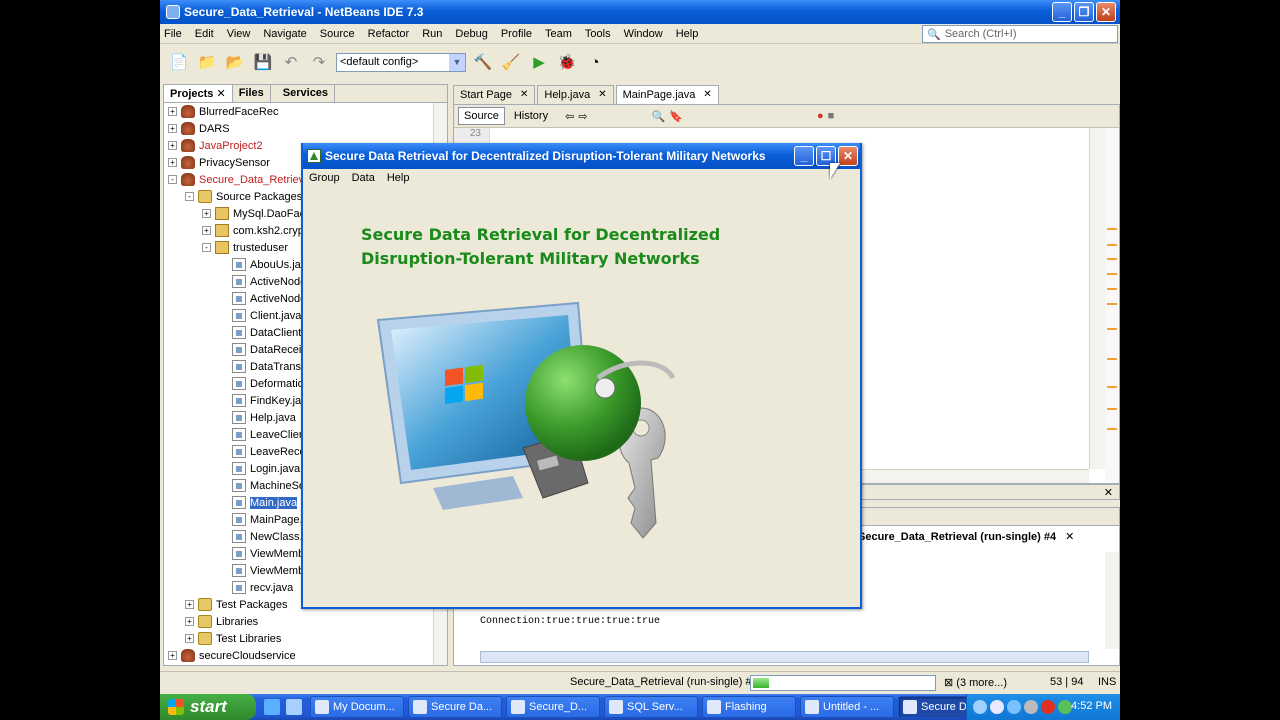 The width and height of the screenshot is (1280, 720). I want to click on redo-icon: ↷, so click(319, 62).